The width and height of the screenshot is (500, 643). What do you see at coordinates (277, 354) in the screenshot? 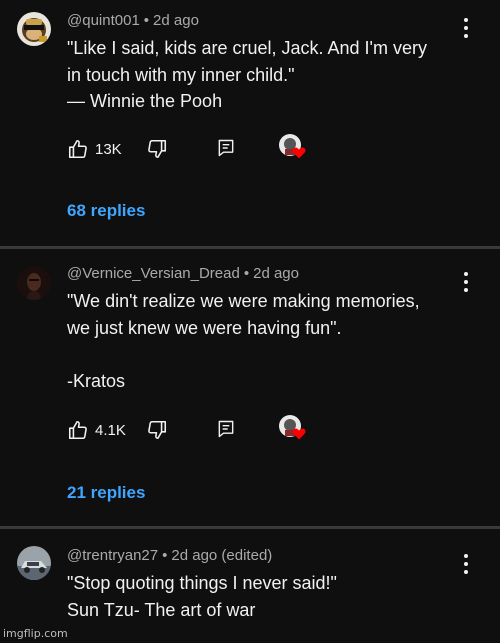
I see `comment-line` at bounding box center [277, 354].